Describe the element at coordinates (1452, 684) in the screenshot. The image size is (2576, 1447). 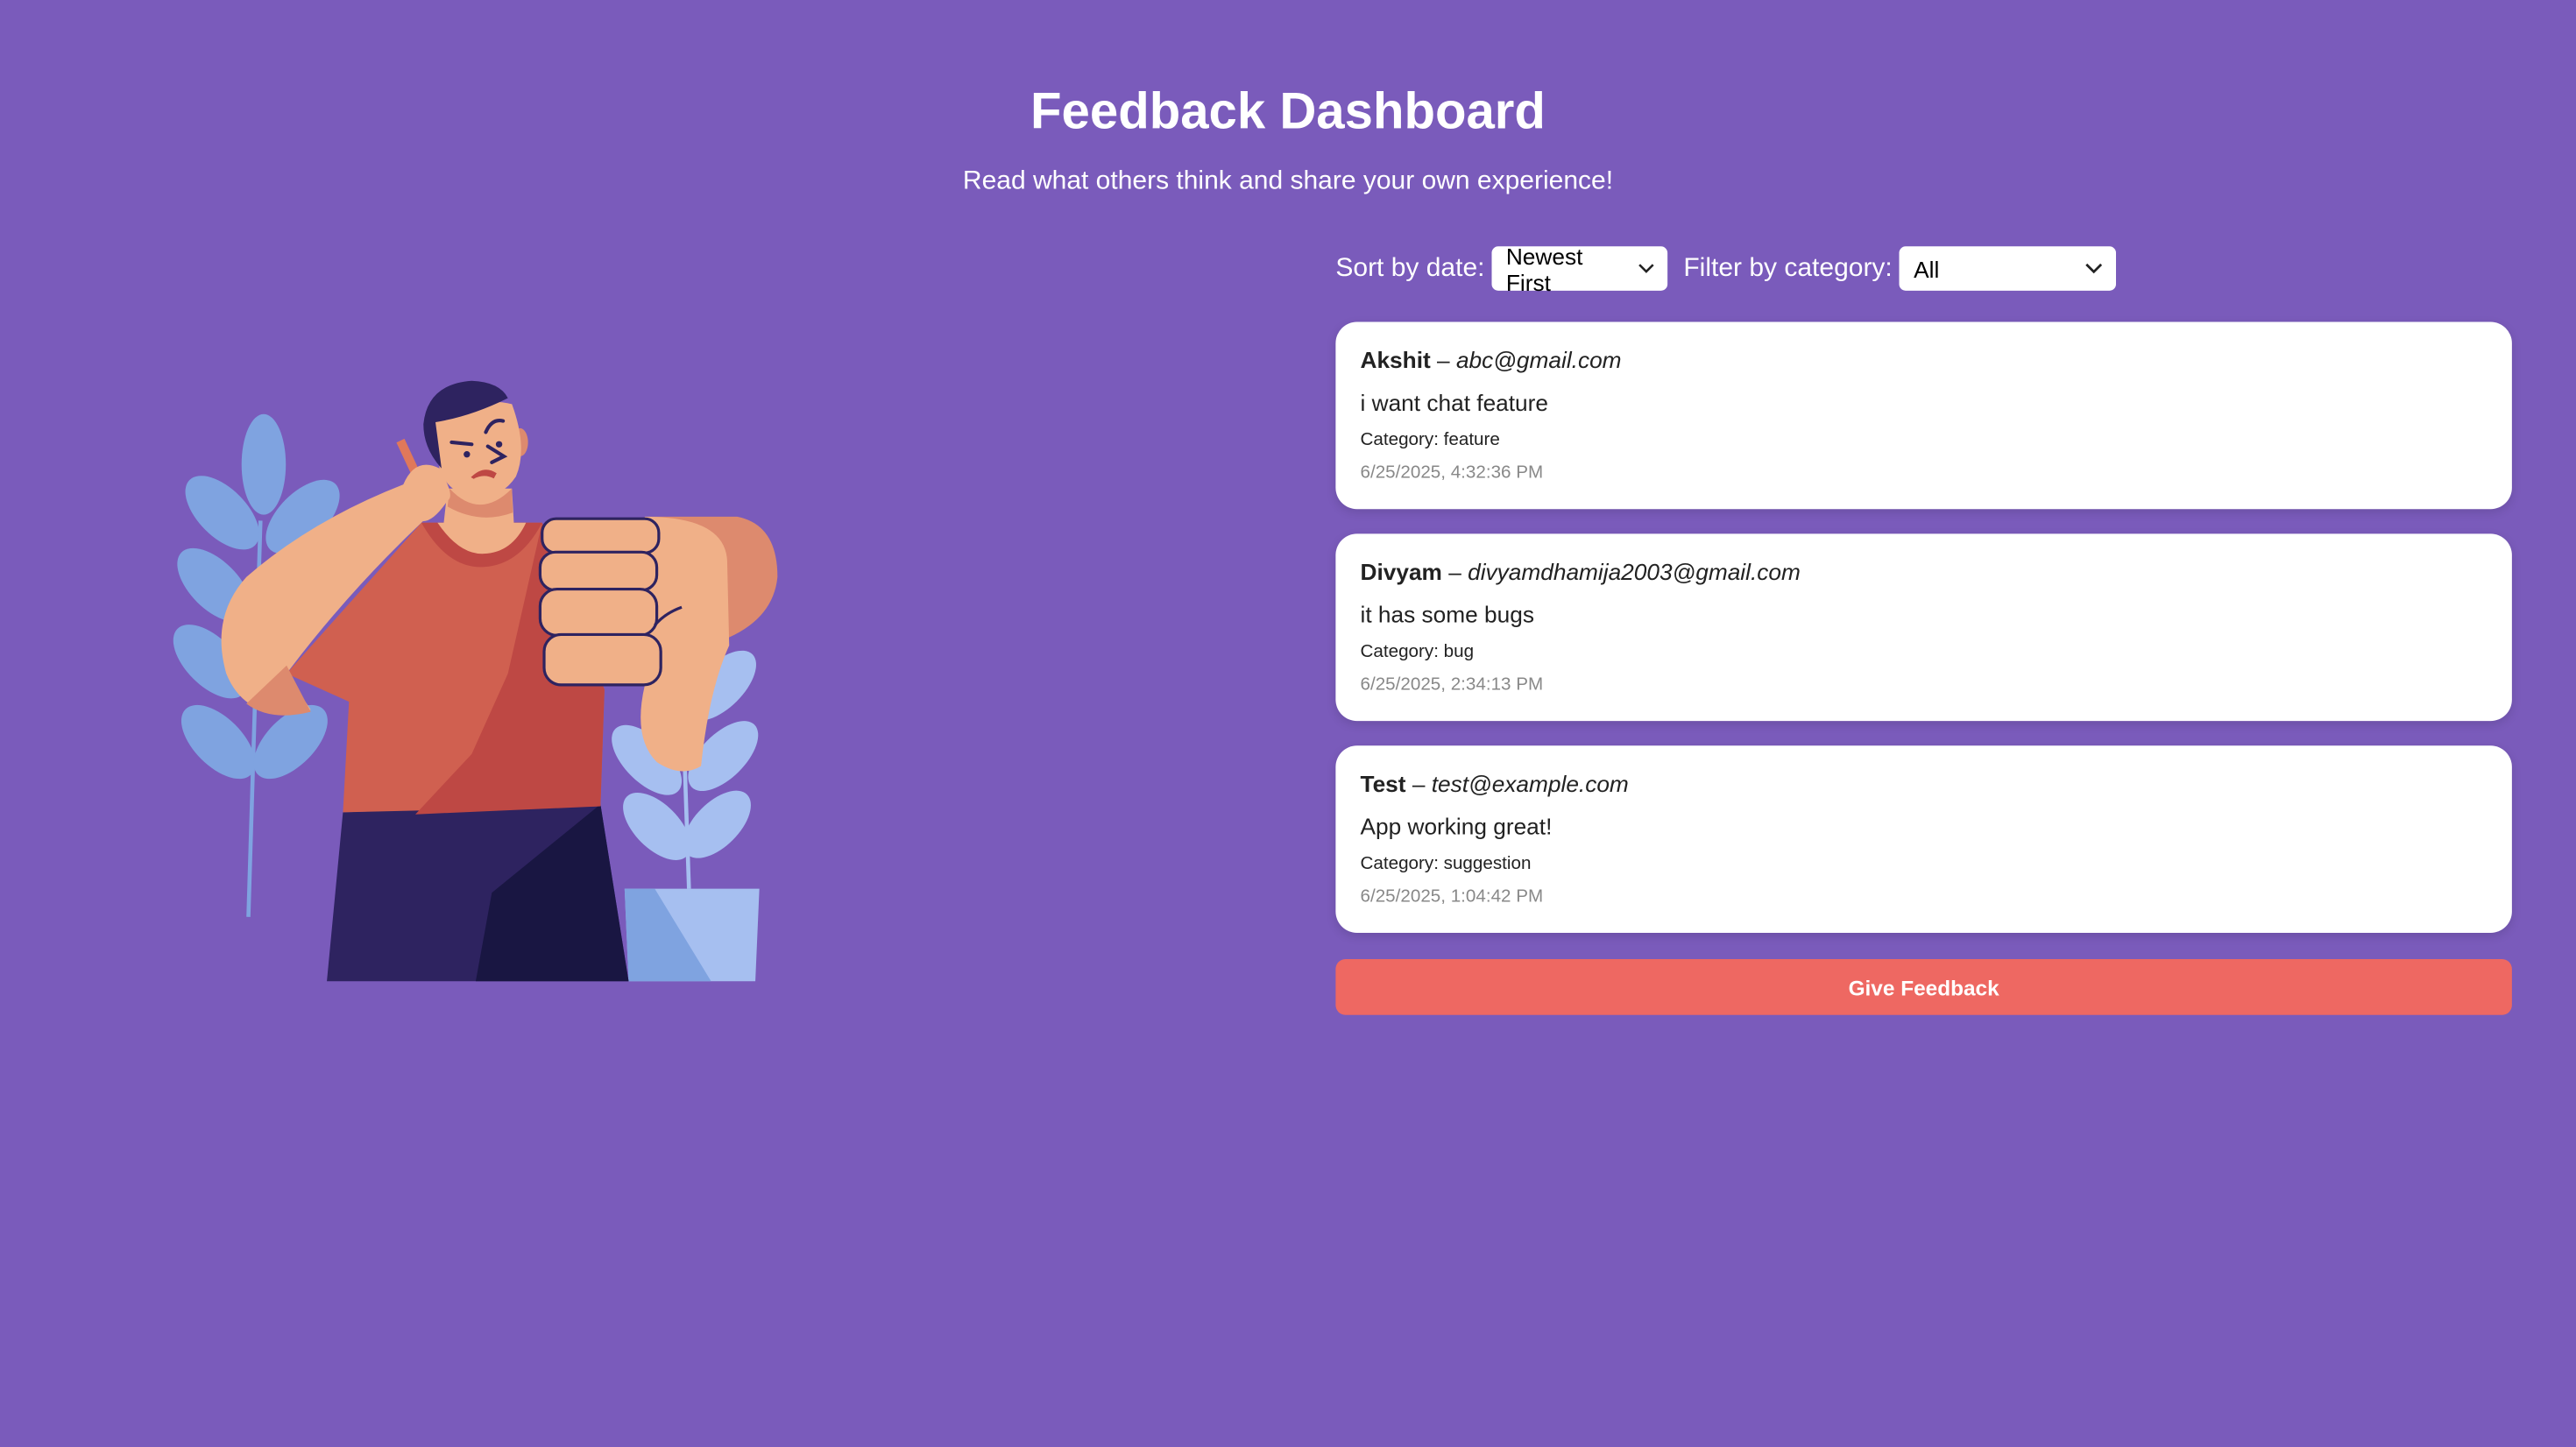
I see `feedback-date: 6/25/2025, 2:34:13 PM` at that location.